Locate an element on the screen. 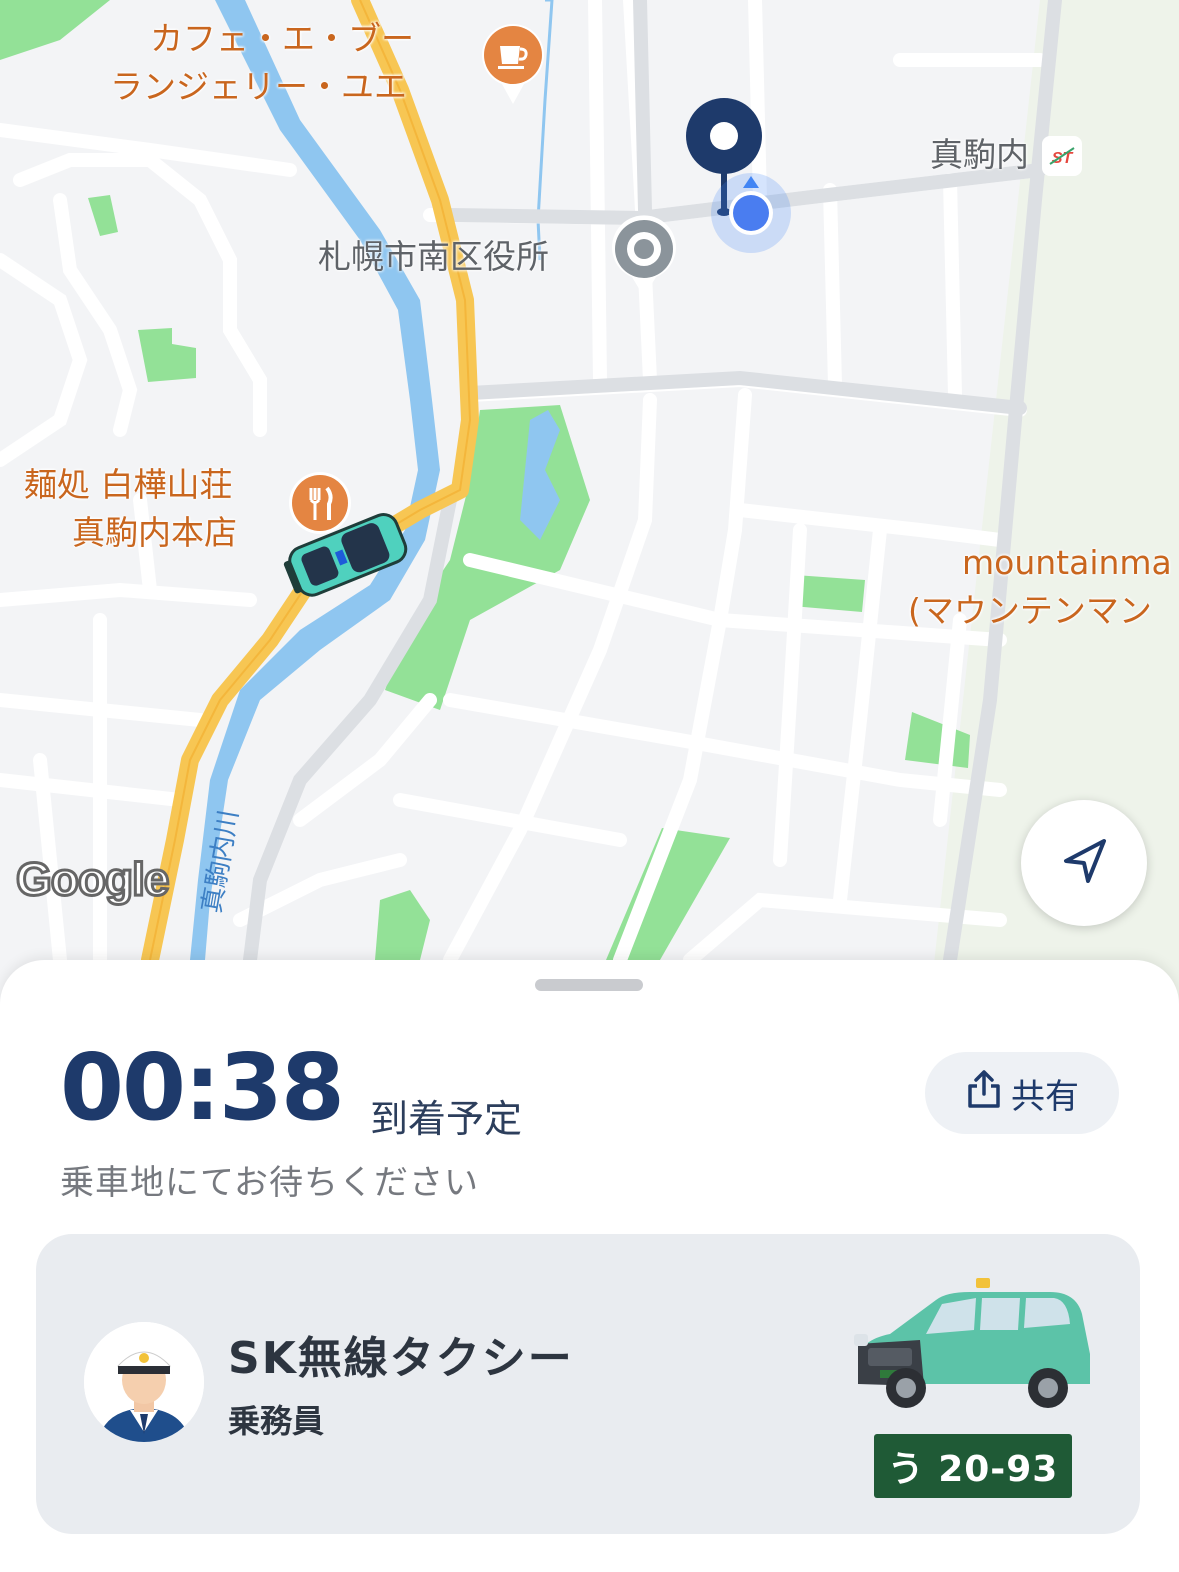  share-button: 共有 is located at coordinates (1022, 1093).